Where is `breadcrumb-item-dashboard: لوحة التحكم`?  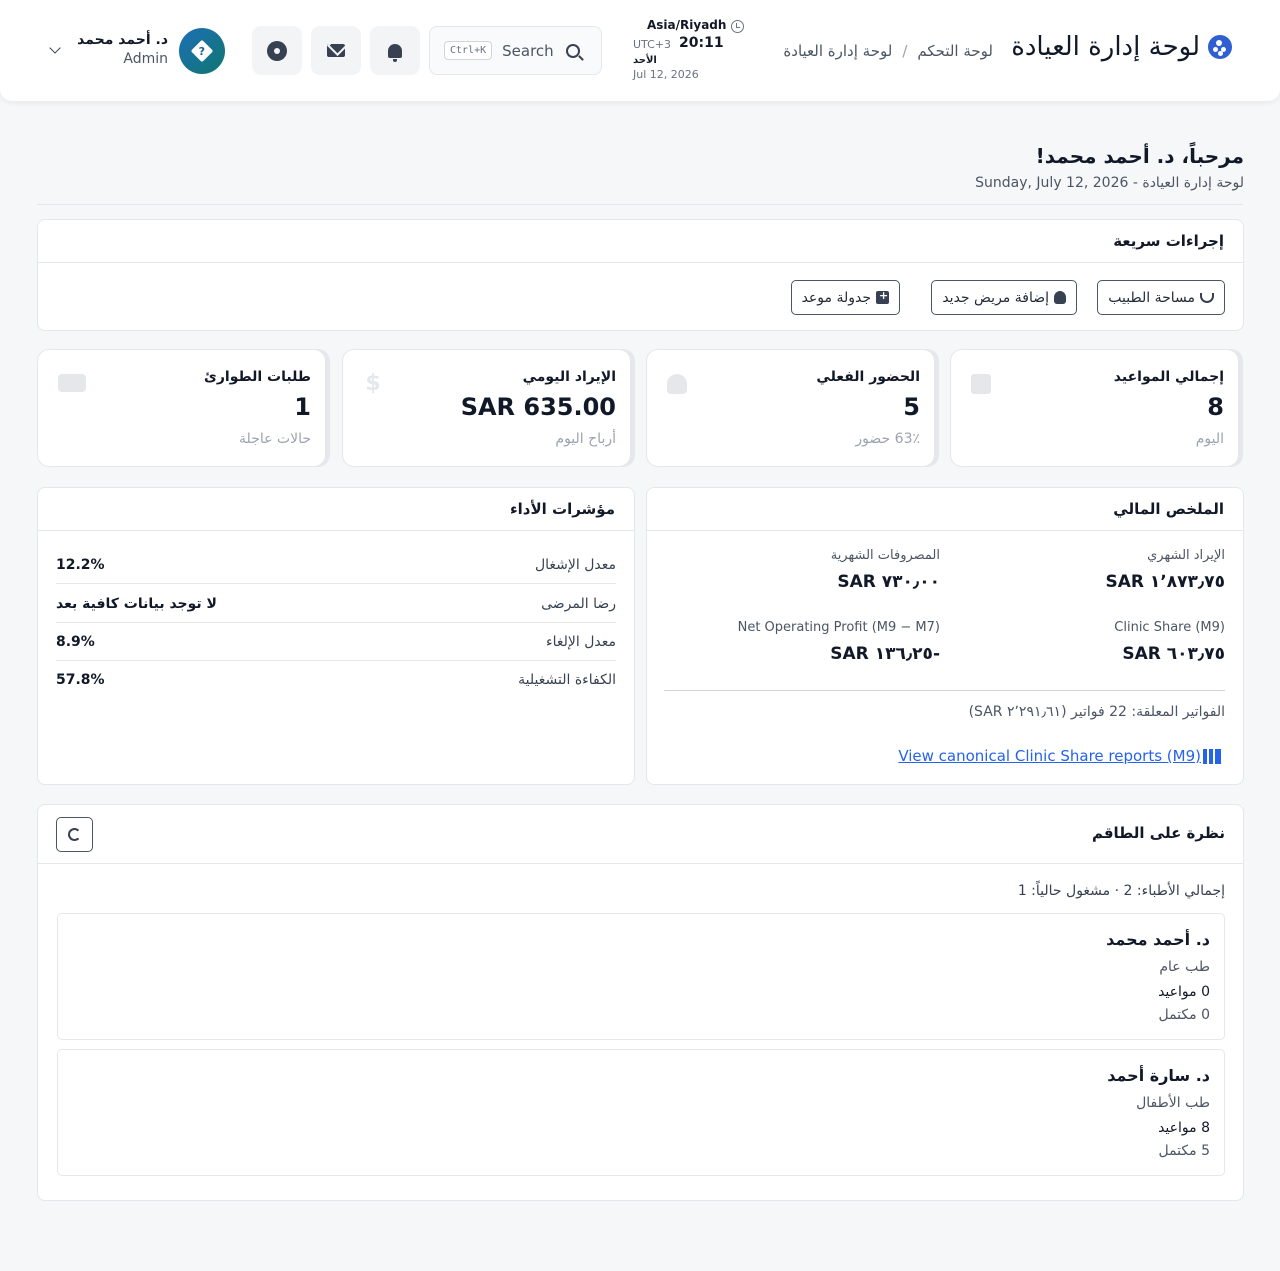
breadcrumb-item-dashboard: لوحة التحكم is located at coordinates (955, 51).